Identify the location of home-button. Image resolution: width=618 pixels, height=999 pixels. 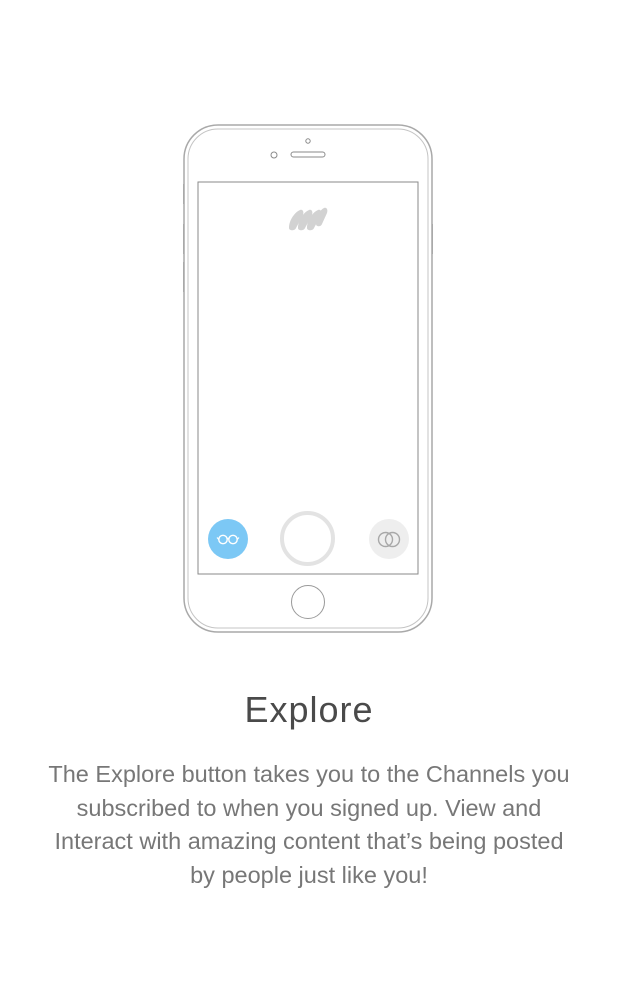
(308, 602).